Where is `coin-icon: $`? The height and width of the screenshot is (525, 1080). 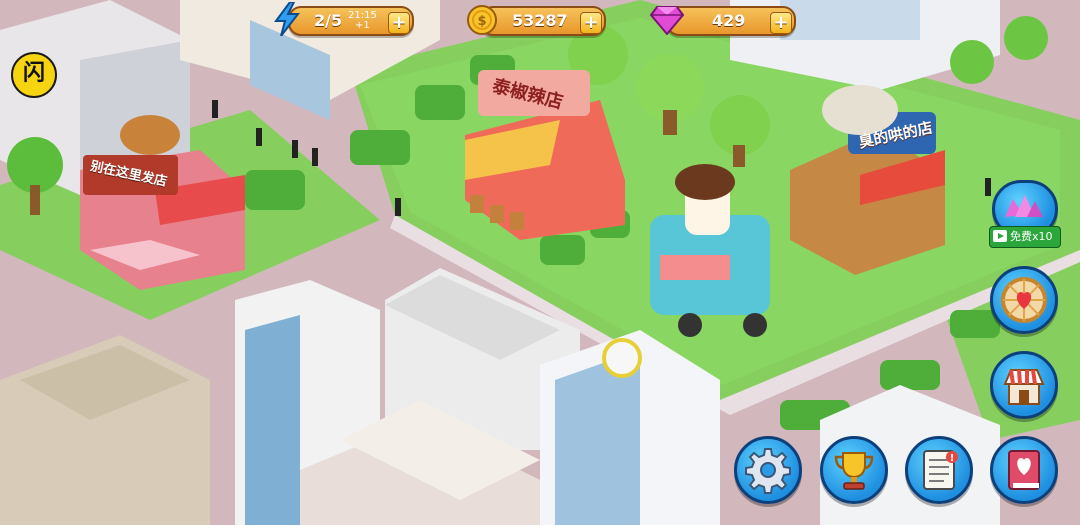
coin-icon: $ is located at coordinates (482, 20).